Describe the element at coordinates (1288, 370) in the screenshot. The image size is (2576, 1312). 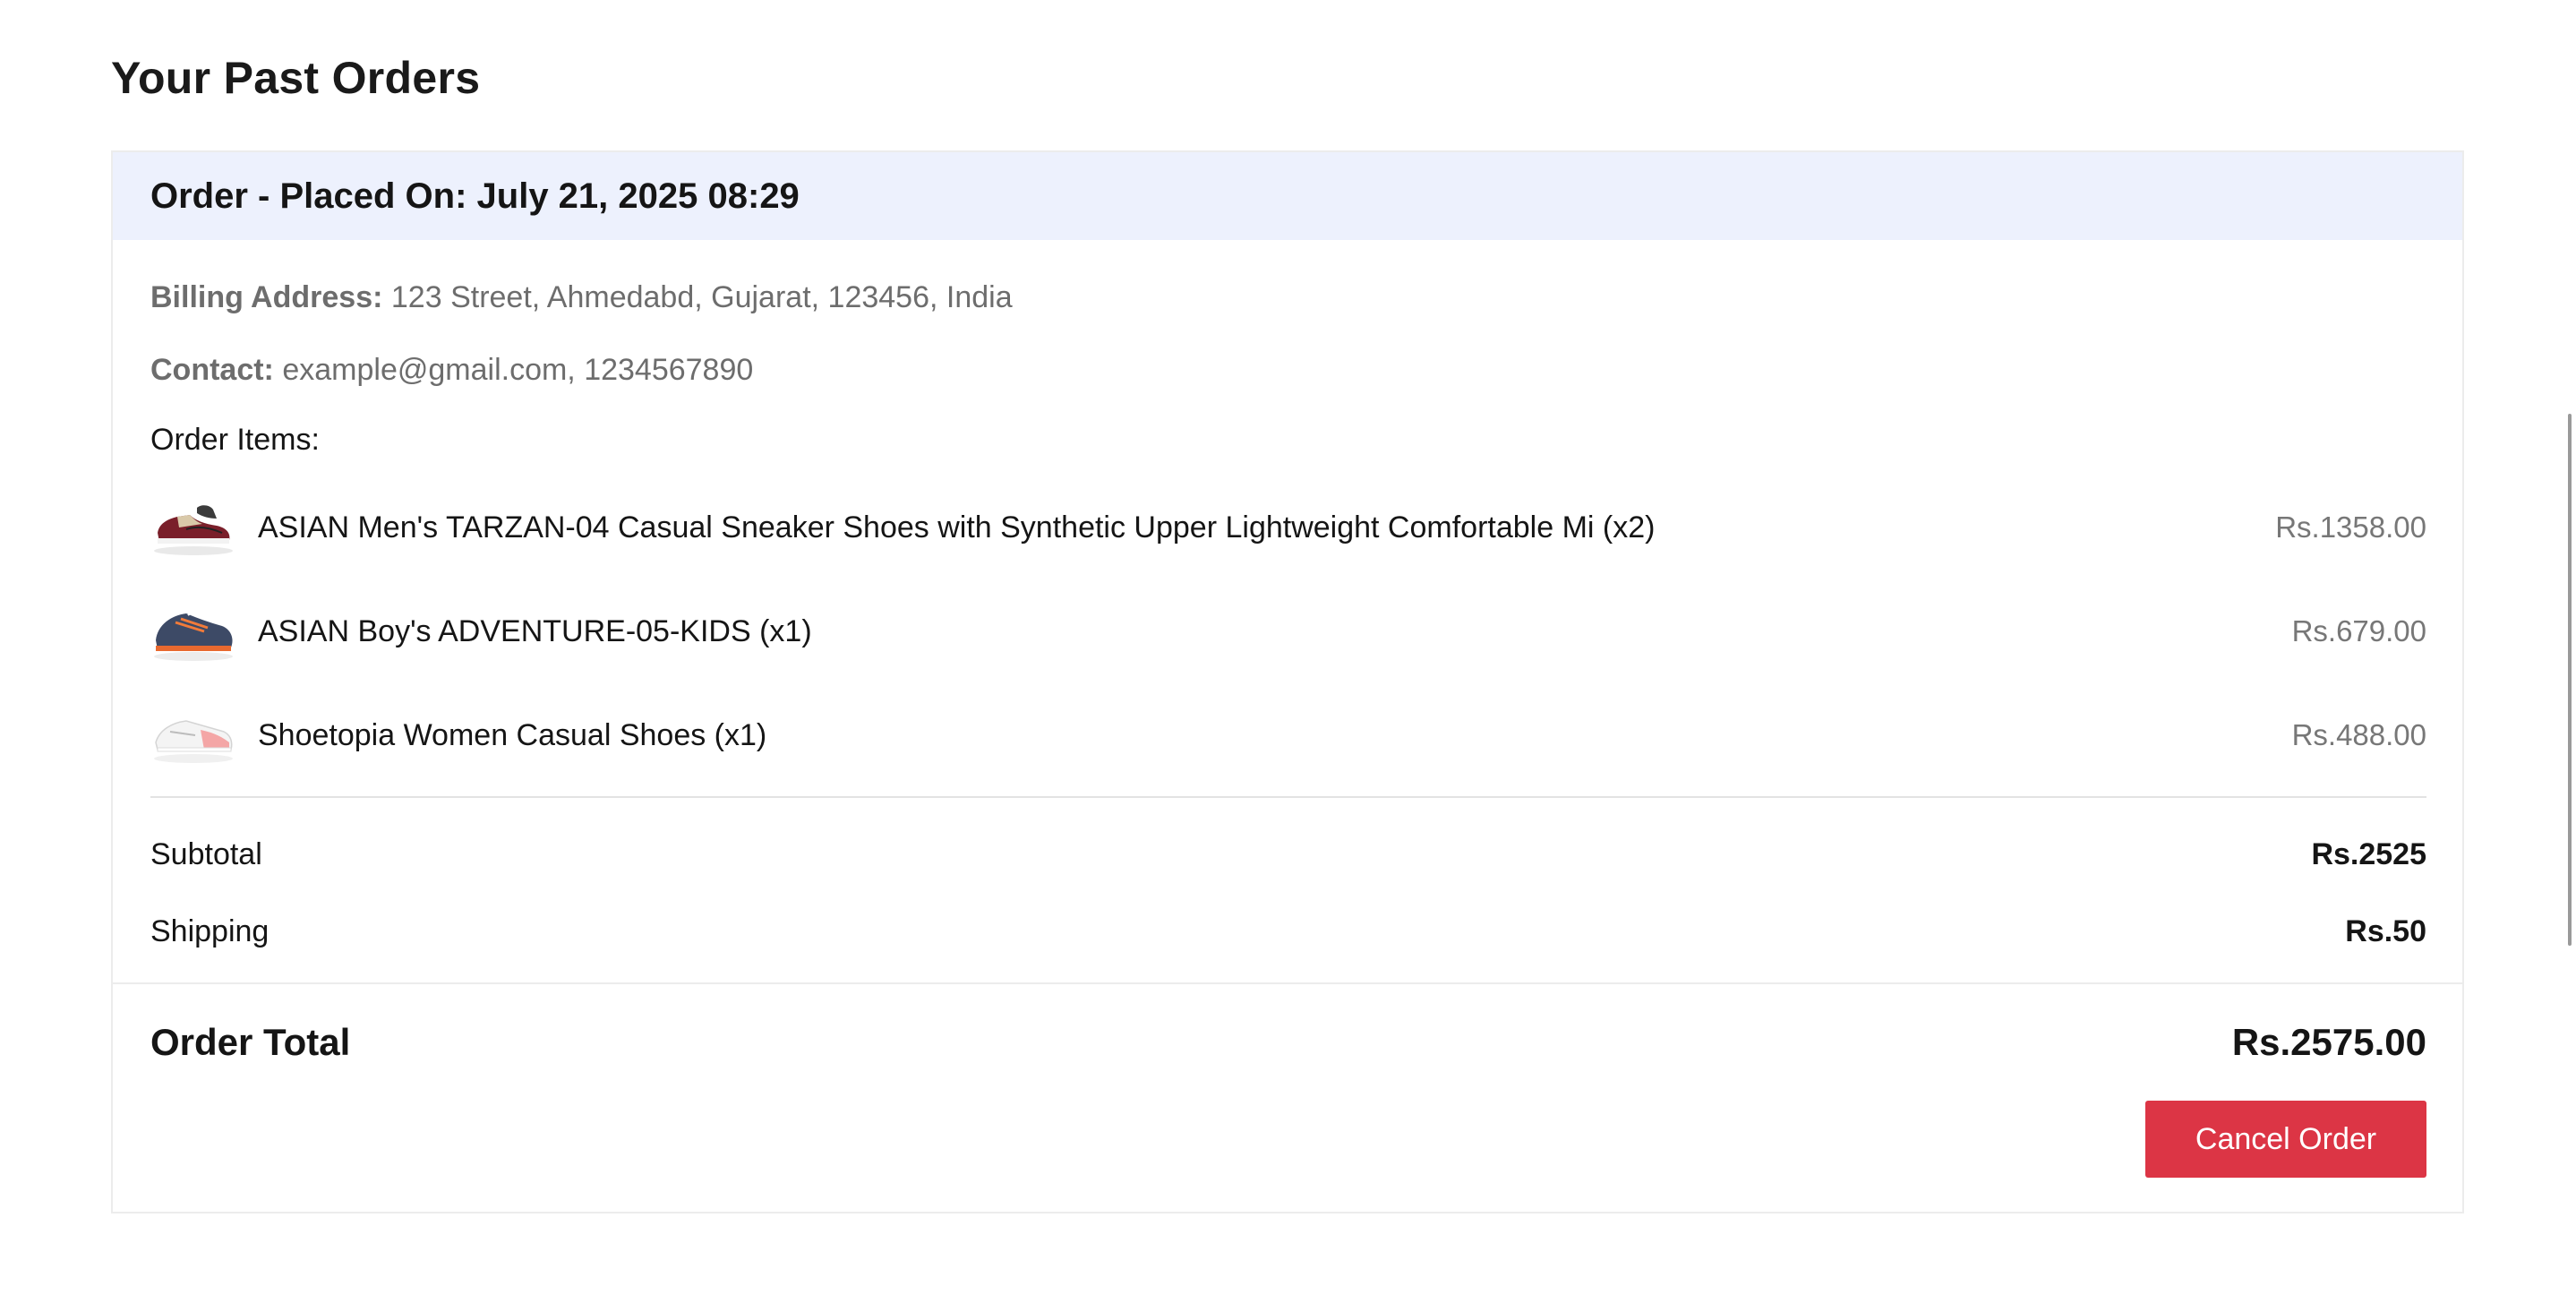
I see `contact-info: Contact: example@gmail.com, 1234567890` at that location.